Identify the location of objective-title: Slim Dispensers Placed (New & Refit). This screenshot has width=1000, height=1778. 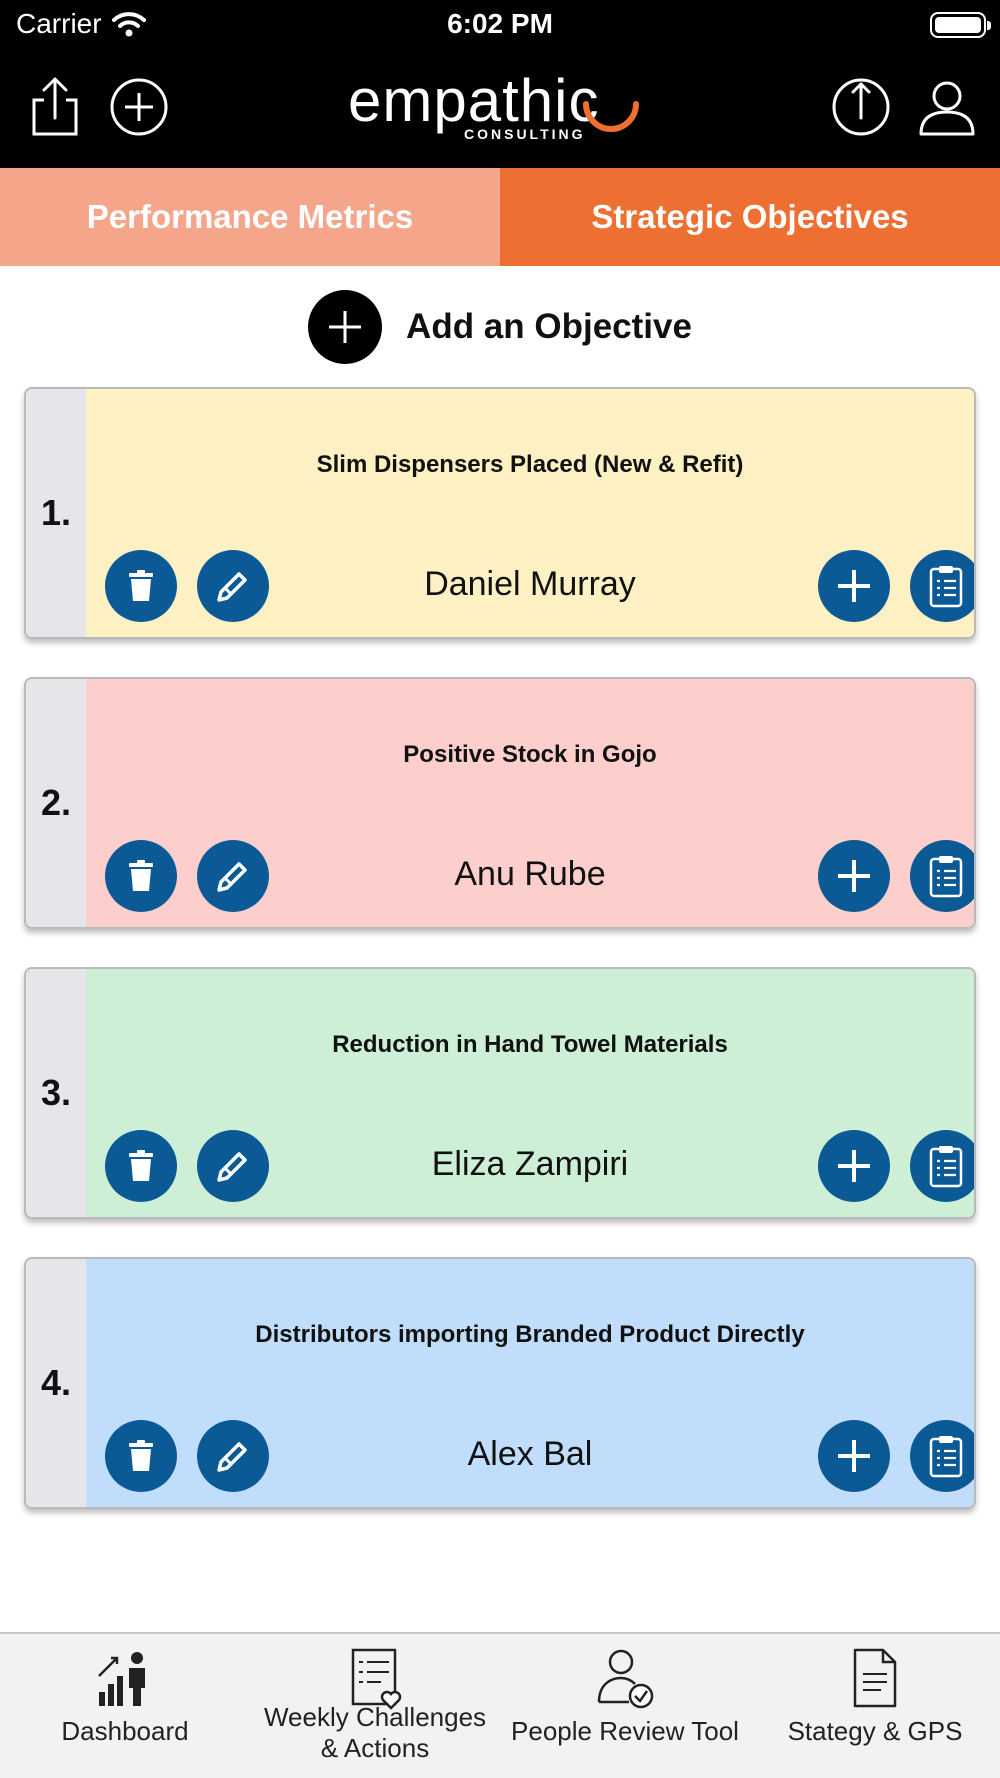
(530, 464).